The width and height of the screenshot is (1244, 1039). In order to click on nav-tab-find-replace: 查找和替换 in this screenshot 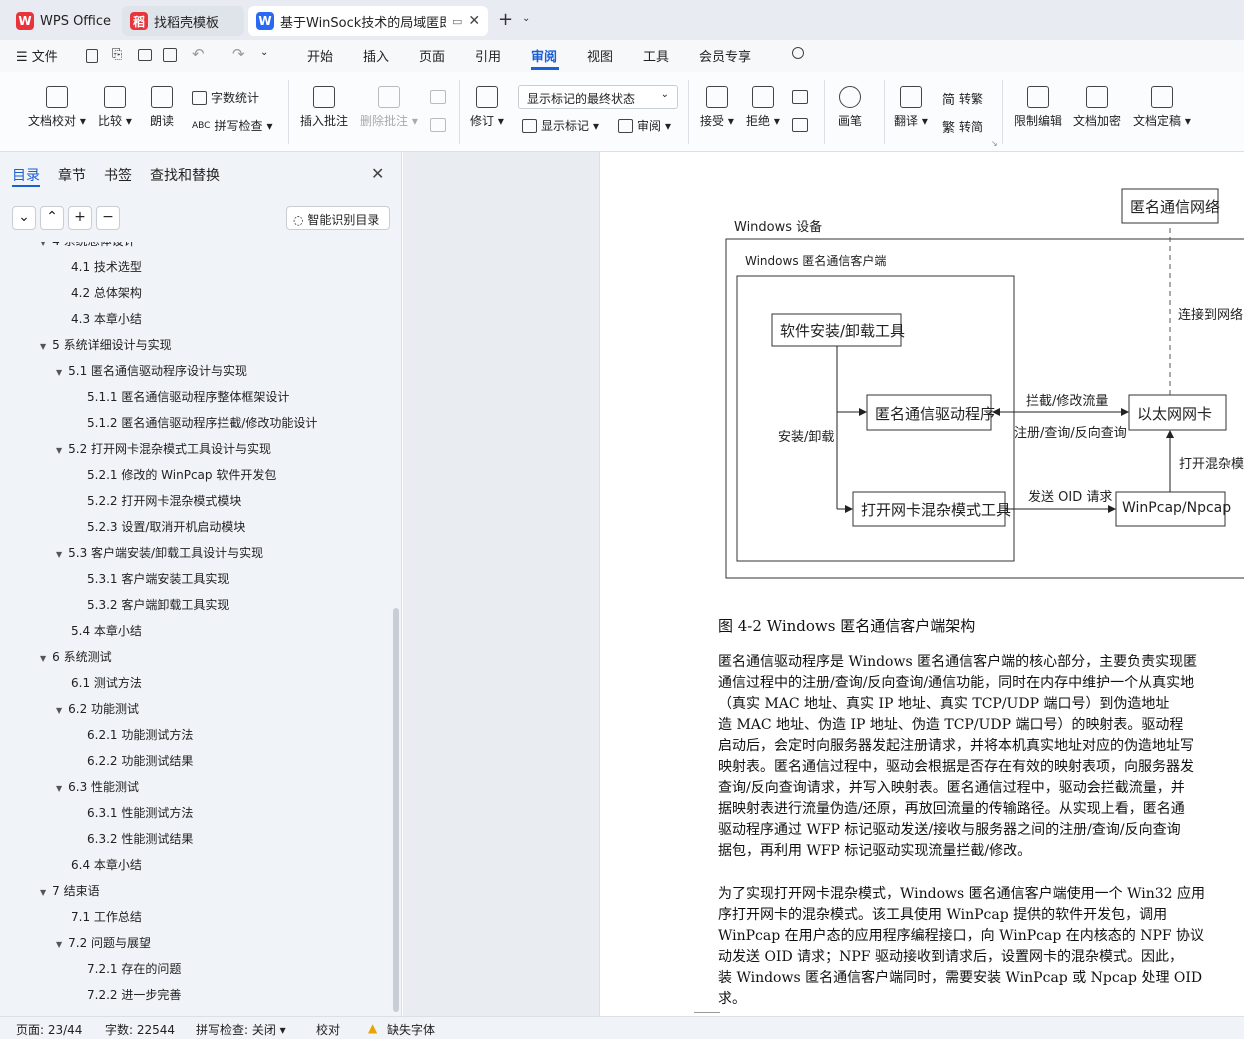, I will do `click(185, 175)`.